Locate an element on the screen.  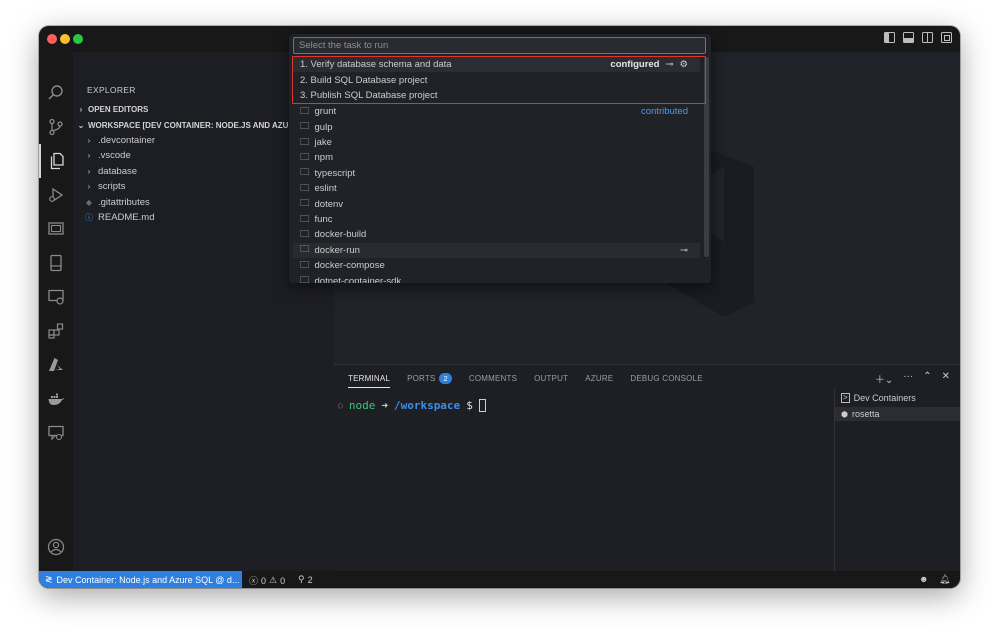
tab-azure: AZURE is located at coordinates (599, 380).